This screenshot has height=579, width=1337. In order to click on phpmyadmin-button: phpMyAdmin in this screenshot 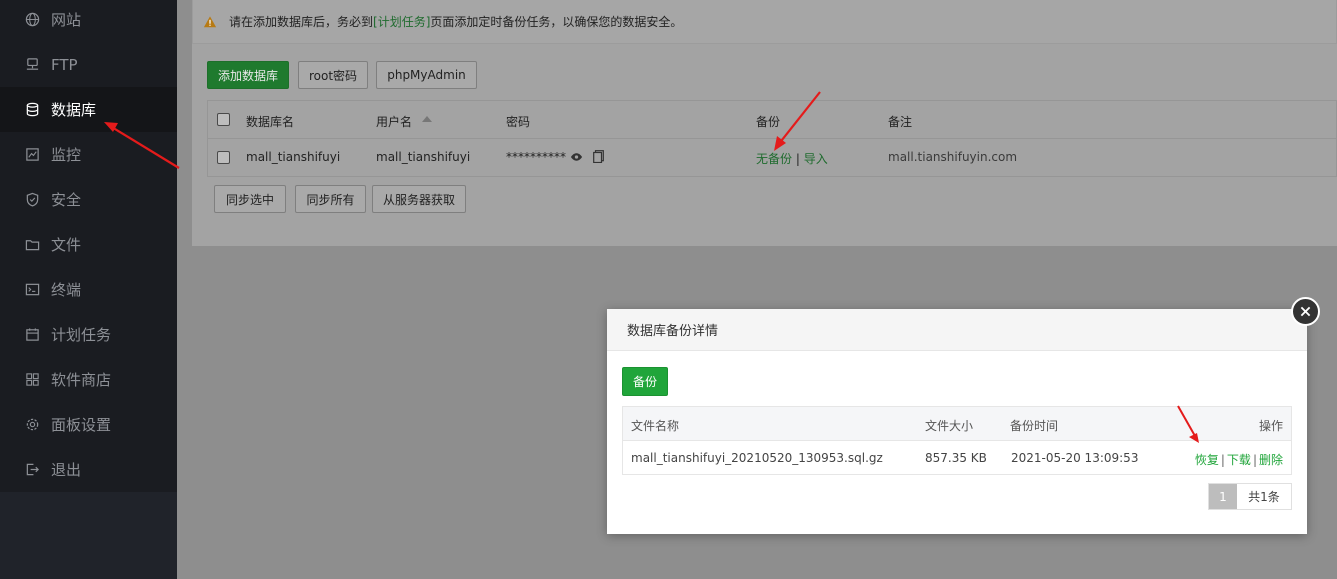, I will do `click(426, 75)`.